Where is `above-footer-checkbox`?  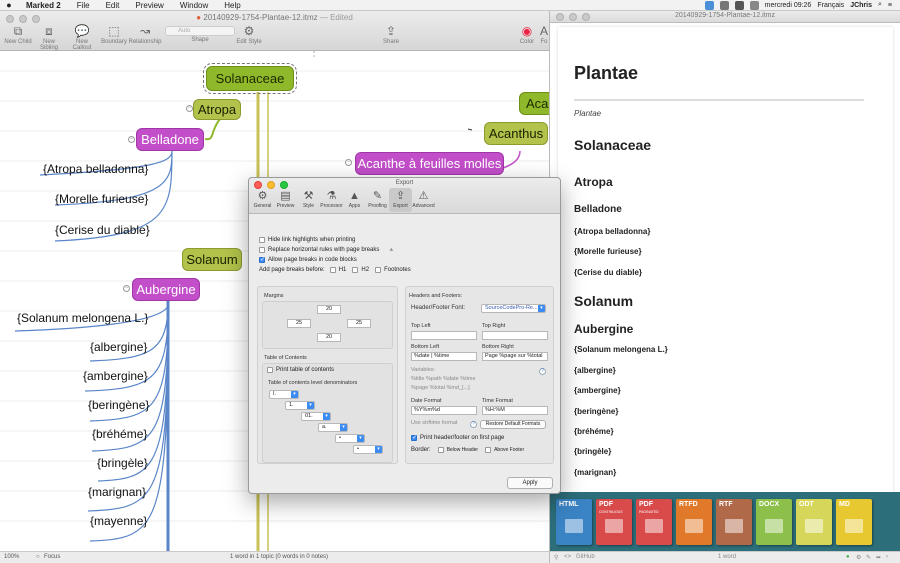 above-footer-checkbox is located at coordinates (488, 450).